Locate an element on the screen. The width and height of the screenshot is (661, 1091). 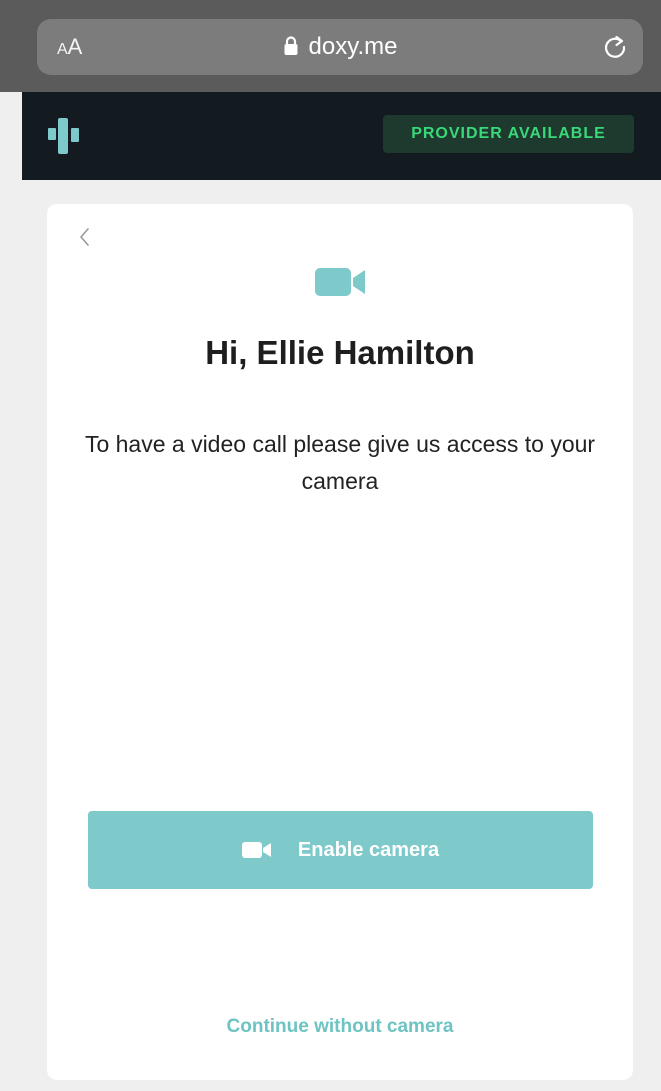
chevron-left-icon is located at coordinates (84, 237).